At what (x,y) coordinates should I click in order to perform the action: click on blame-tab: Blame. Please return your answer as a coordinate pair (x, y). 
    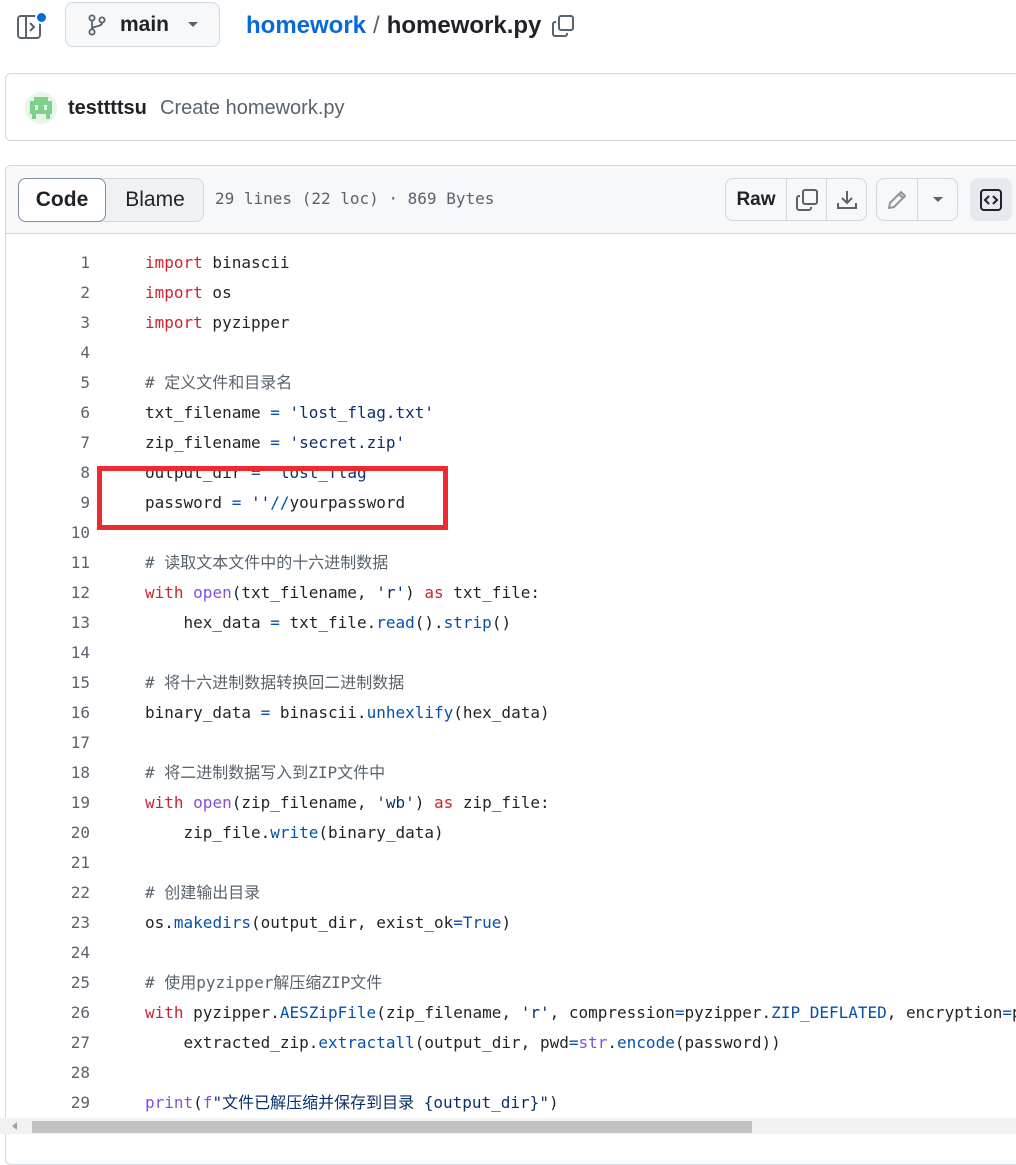
    Looking at the image, I should click on (155, 200).